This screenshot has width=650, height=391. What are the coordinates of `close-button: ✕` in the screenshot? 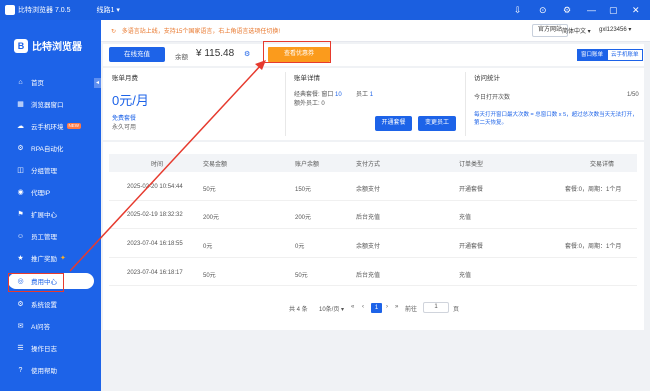 It's located at (636, 10).